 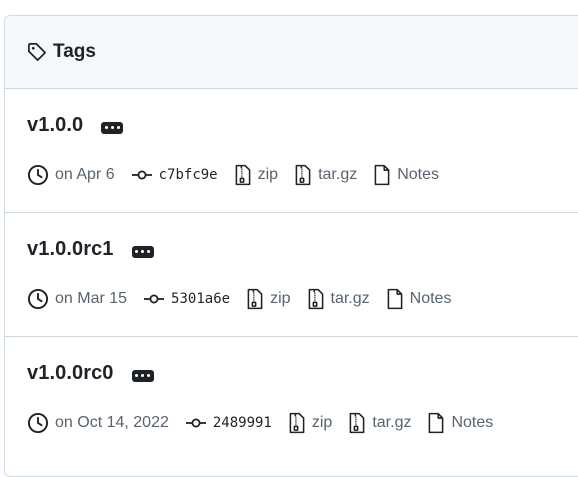 What do you see at coordinates (112, 422) in the screenshot?
I see `date-text: on Oct 14, 2022` at bounding box center [112, 422].